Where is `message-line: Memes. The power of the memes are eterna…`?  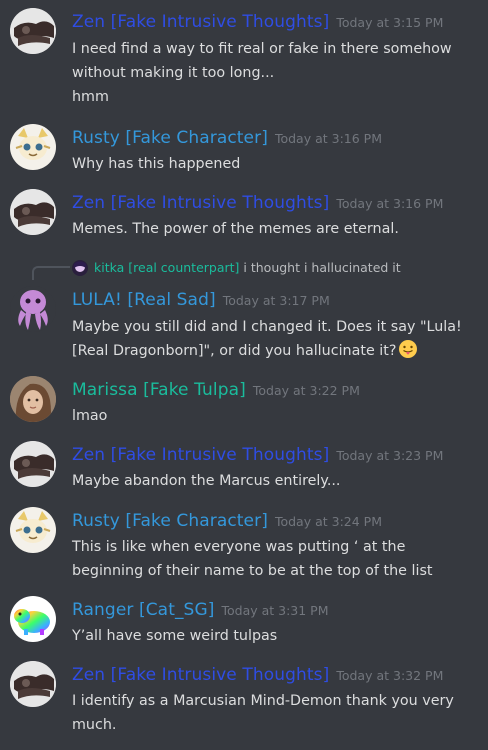 message-line: Memes. The power of the memes are eterna… is located at coordinates (235, 229).